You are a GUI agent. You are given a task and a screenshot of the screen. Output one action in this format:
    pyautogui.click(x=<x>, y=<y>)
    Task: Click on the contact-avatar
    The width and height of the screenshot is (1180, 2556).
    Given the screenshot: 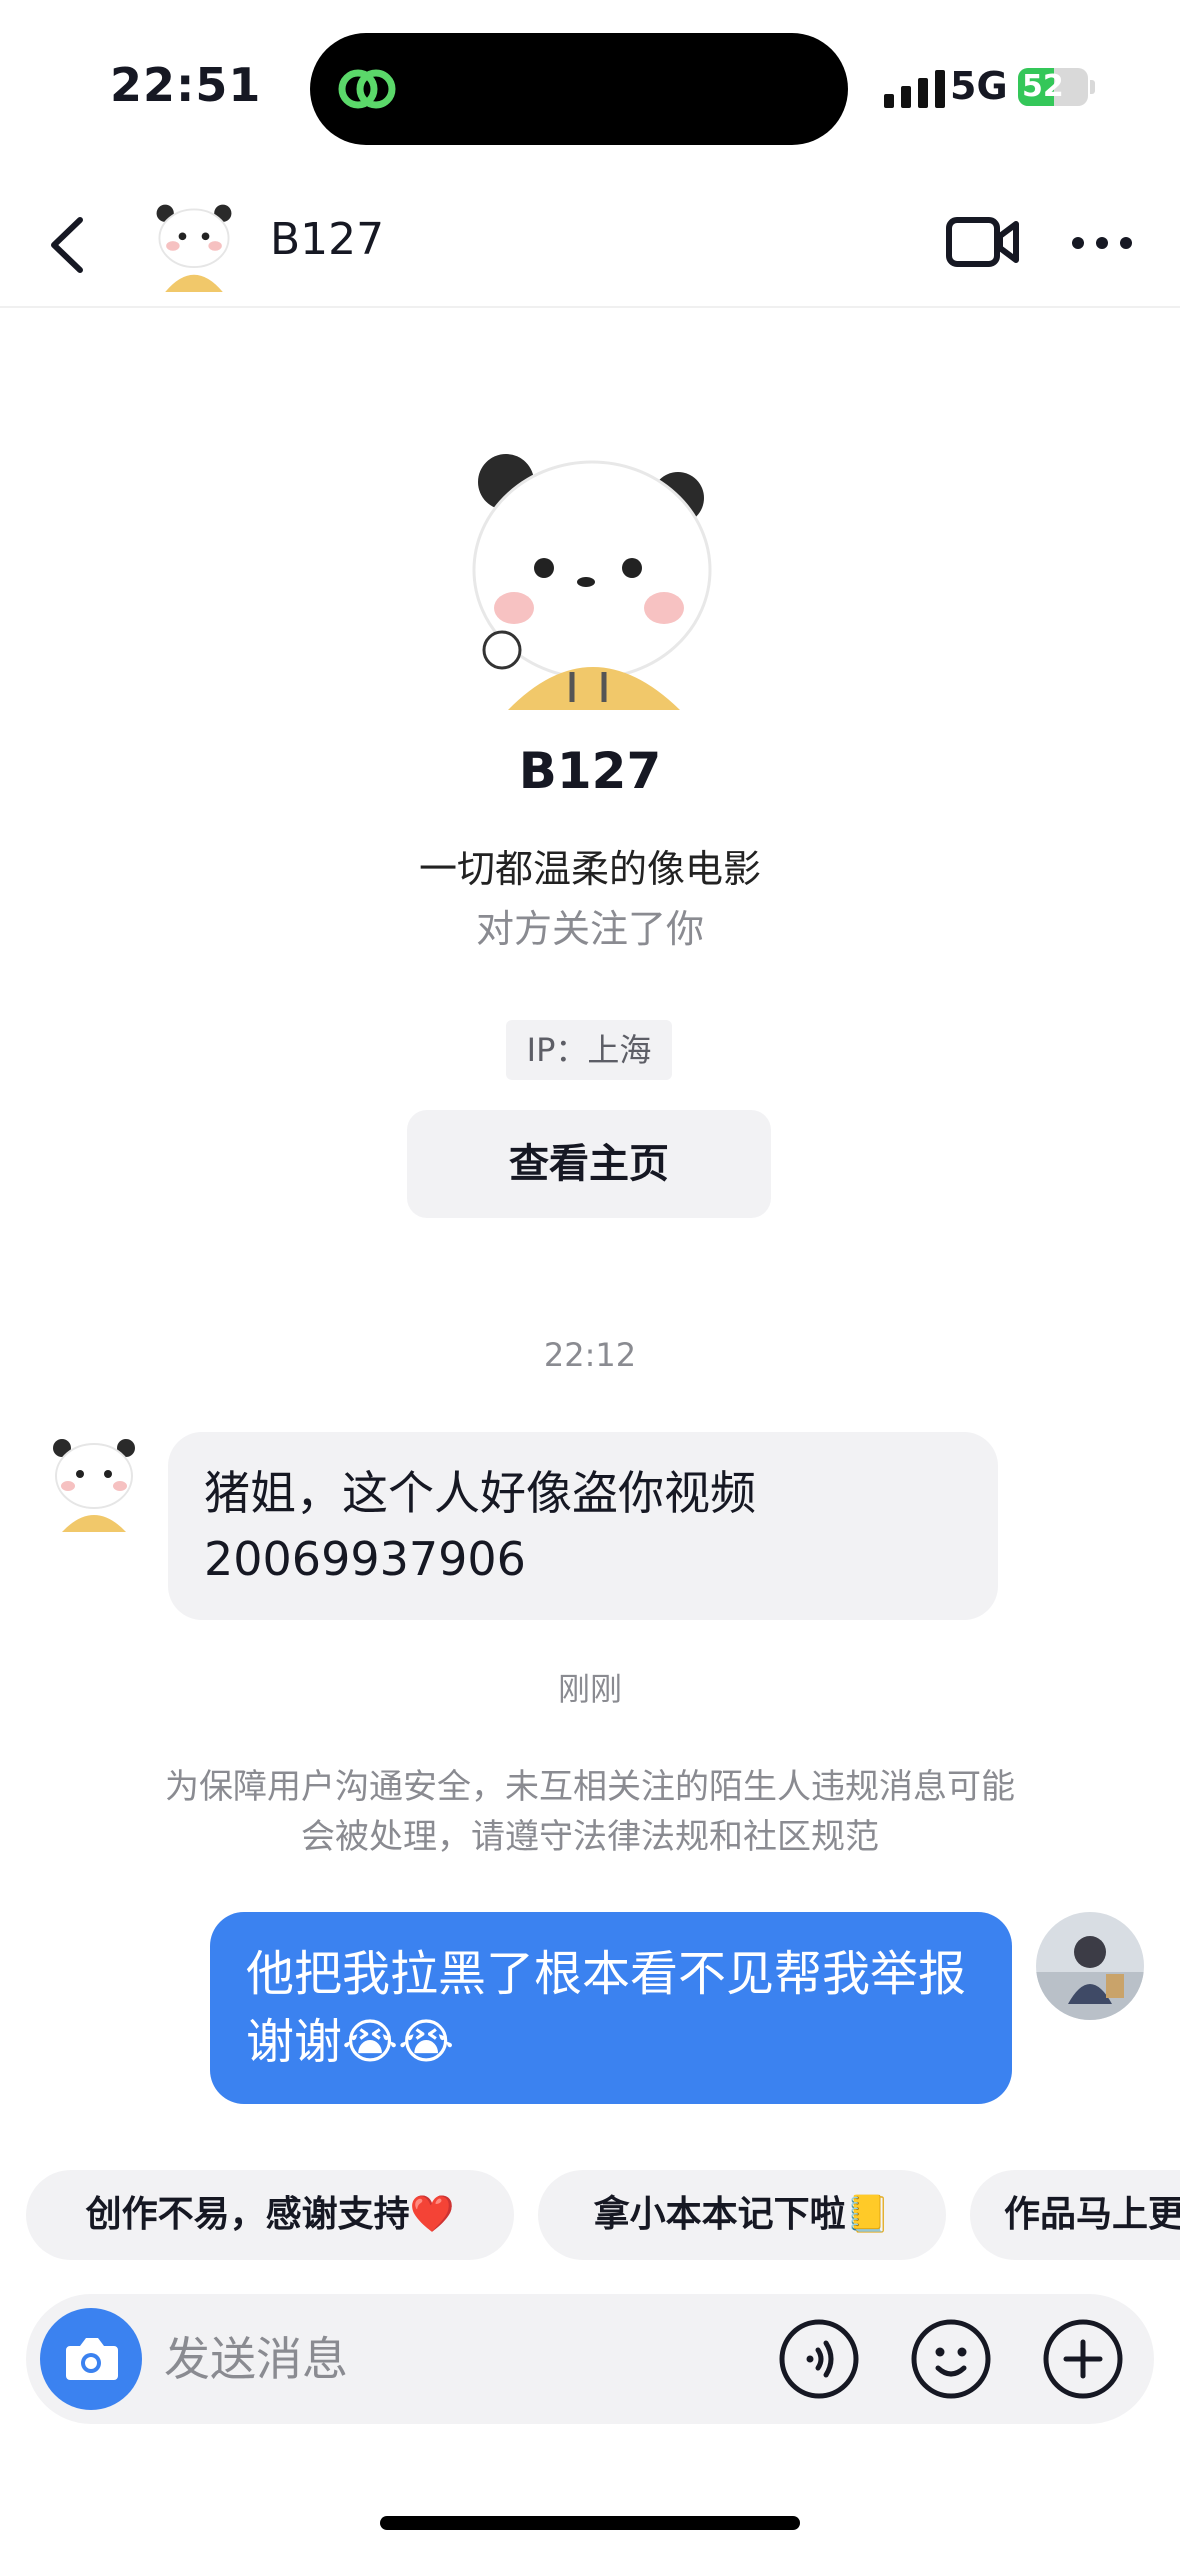 What is the action you would take?
    pyautogui.click(x=194, y=244)
    